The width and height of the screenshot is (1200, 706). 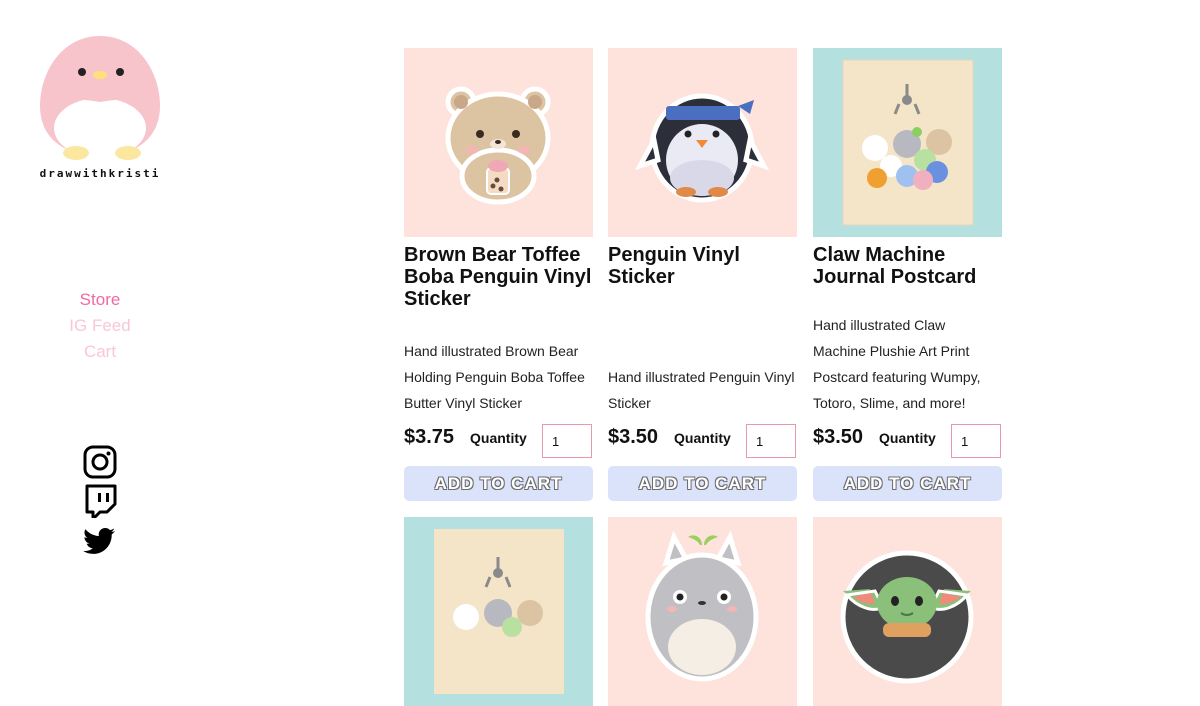 What do you see at coordinates (100, 501) in the screenshot?
I see `twitch-icon` at bounding box center [100, 501].